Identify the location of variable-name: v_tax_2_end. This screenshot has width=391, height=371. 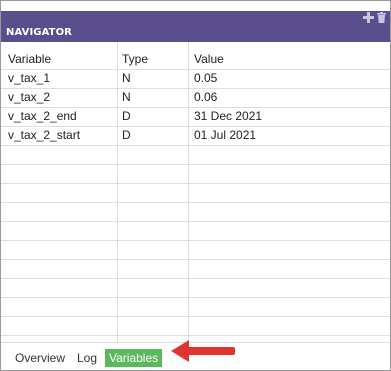
(42, 116).